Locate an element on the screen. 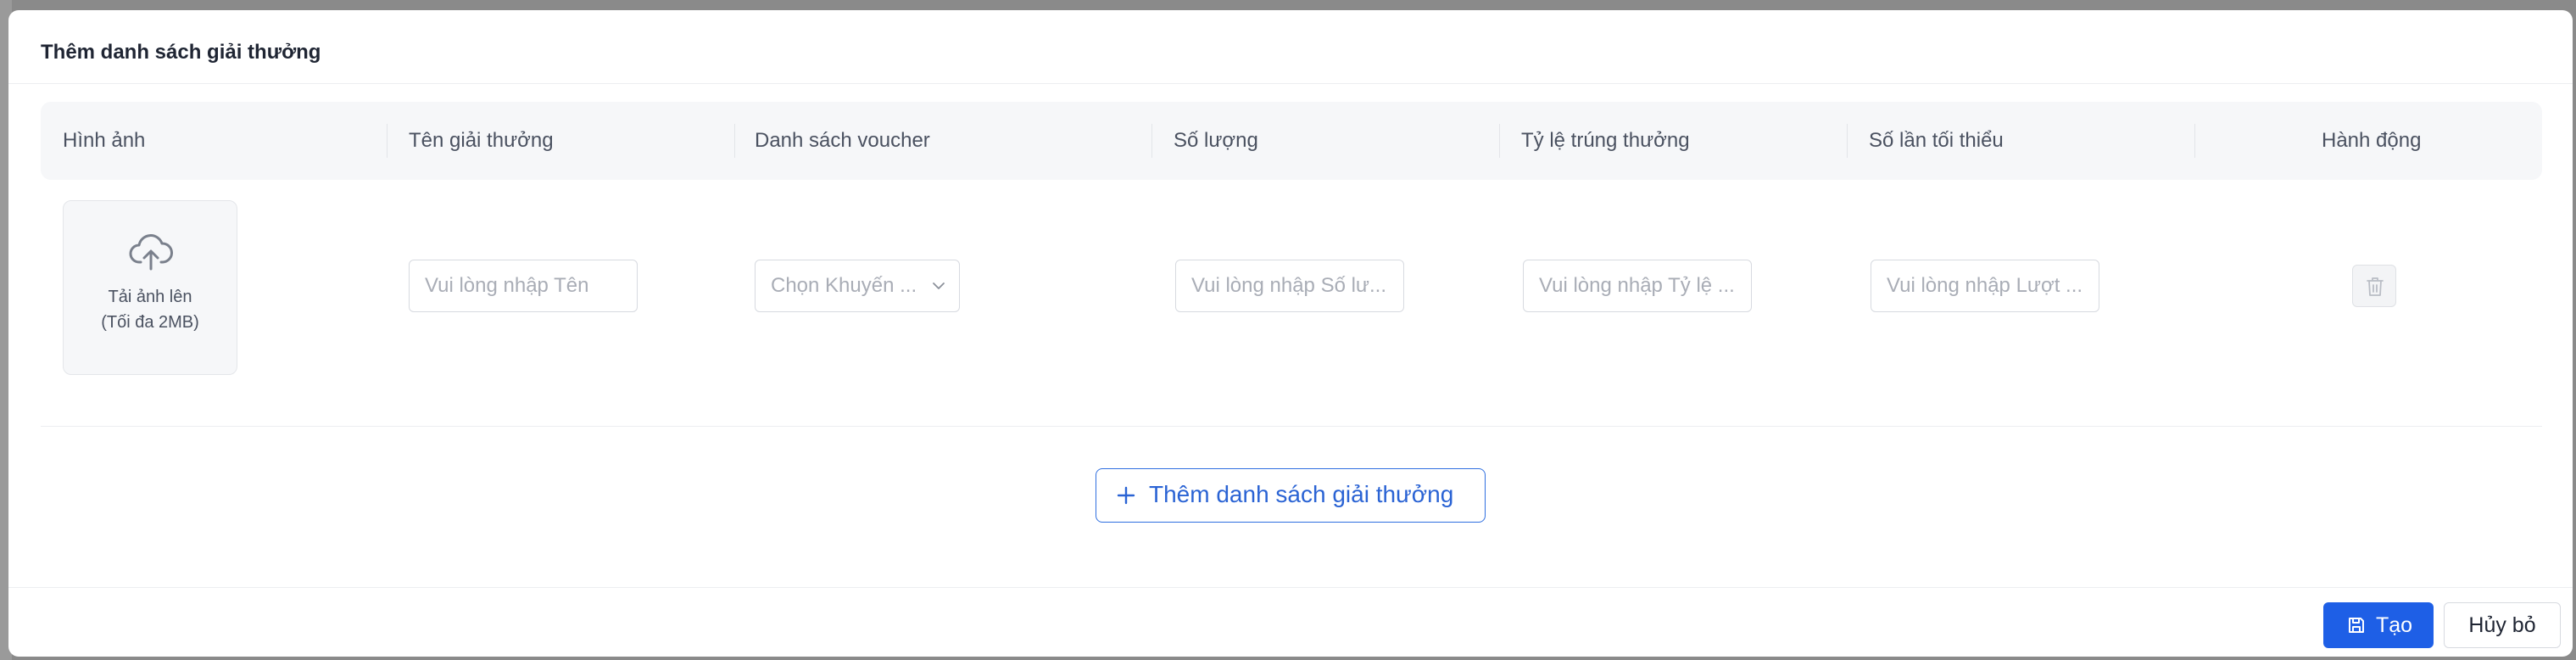 Image resolution: width=2576 pixels, height=660 pixels. add-prize-list-label: Thêm danh sách giải thưởng is located at coordinates (1301, 494).